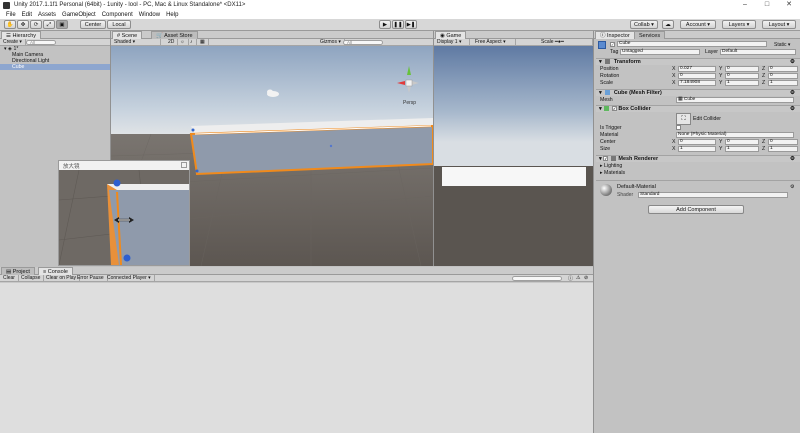 This screenshot has height=433, width=800. What do you see at coordinates (742, 83) in the screenshot?
I see `scale-y-field: 1` at bounding box center [742, 83].